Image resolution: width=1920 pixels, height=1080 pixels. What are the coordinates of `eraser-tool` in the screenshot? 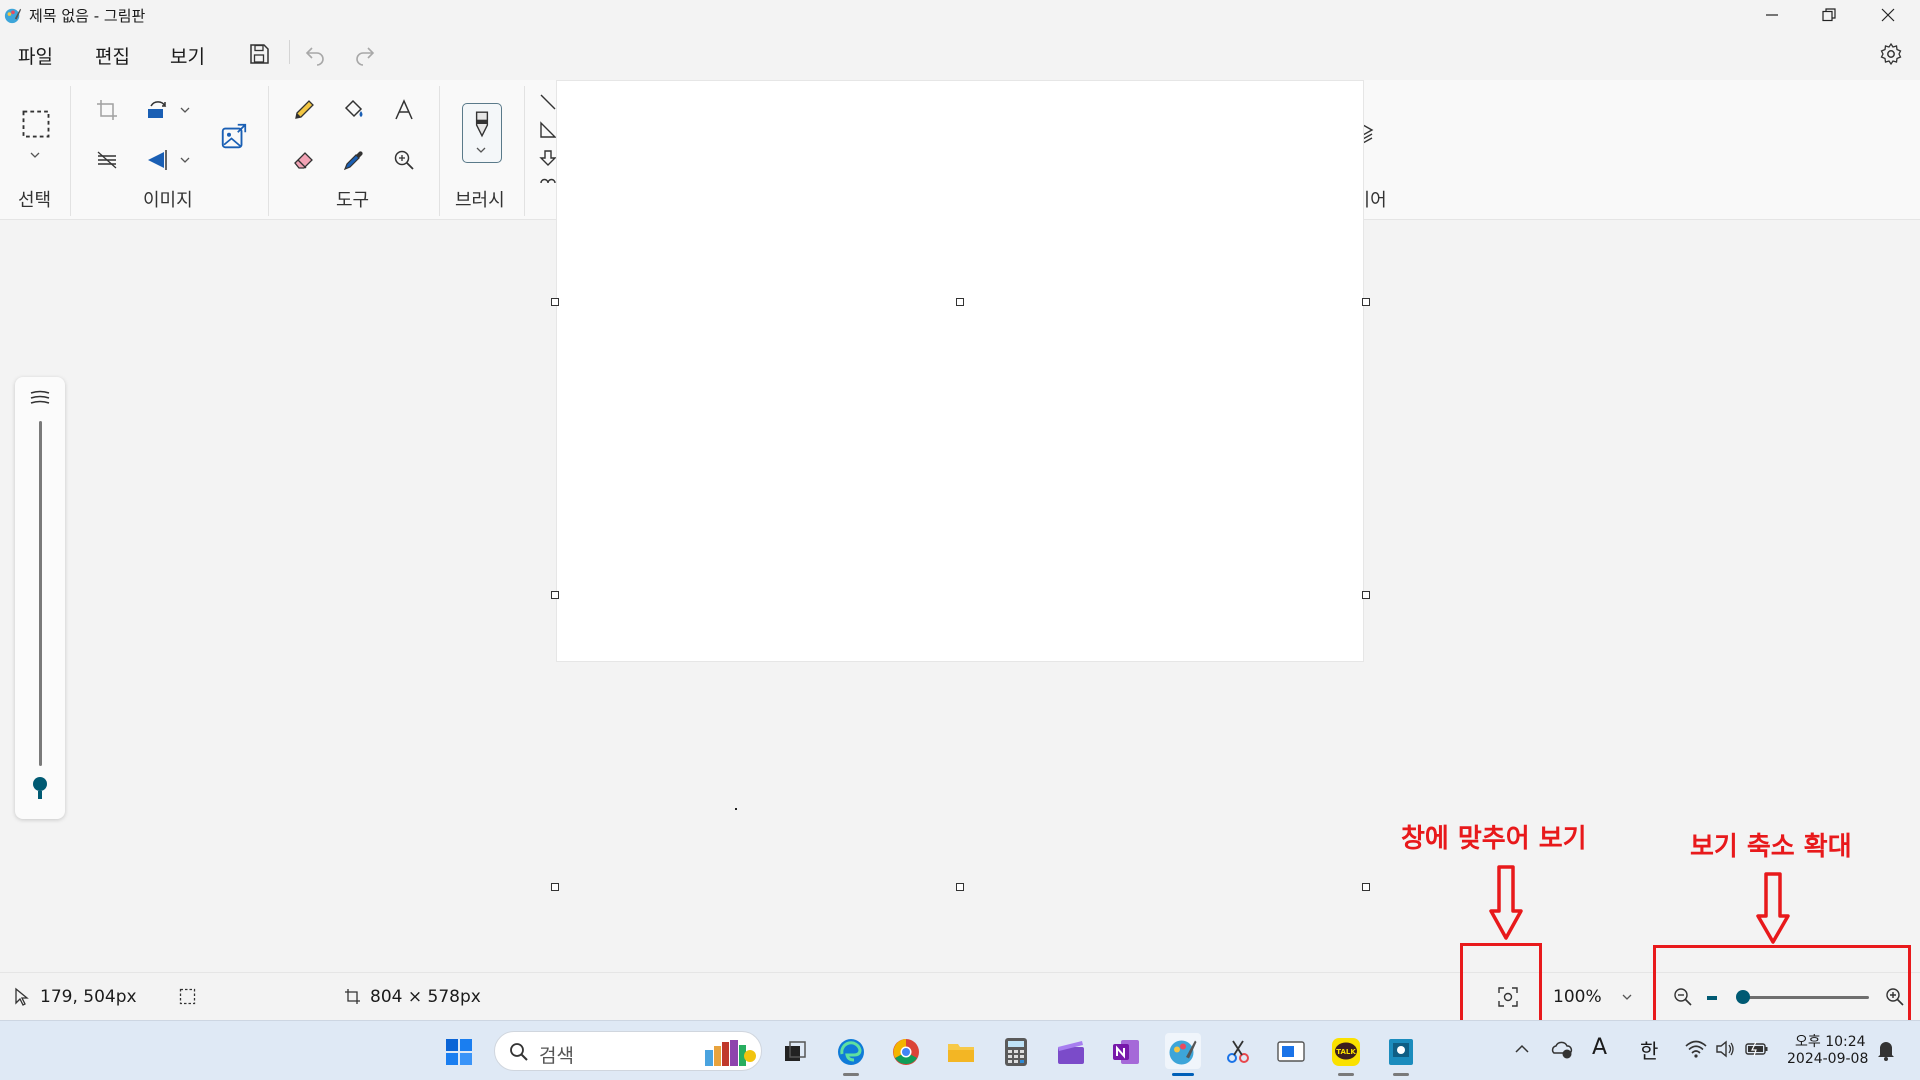 It's located at (304, 160).